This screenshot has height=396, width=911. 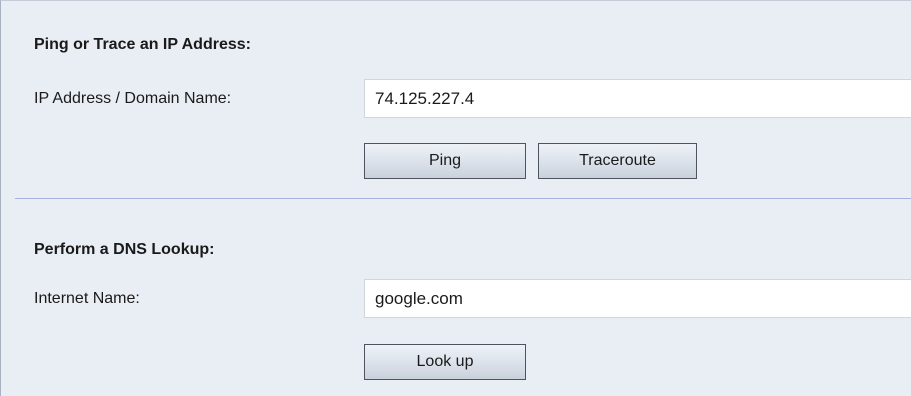 I want to click on internet-name-label: Internet Name:, so click(x=87, y=298).